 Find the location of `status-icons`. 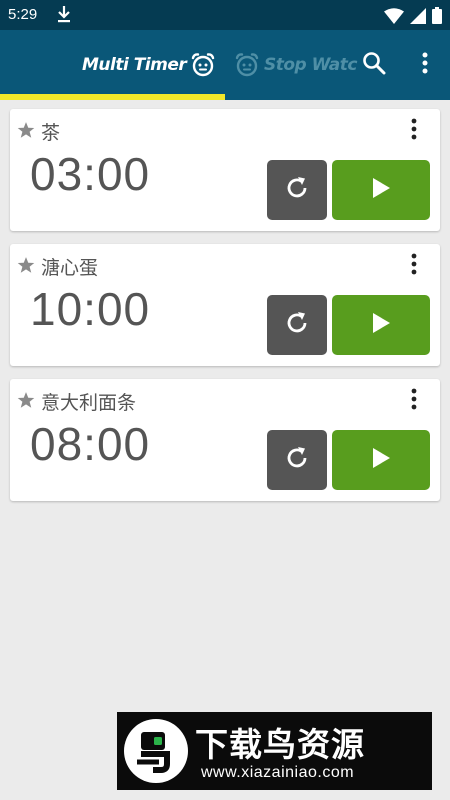

status-icons is located at coordinates (413, 17).